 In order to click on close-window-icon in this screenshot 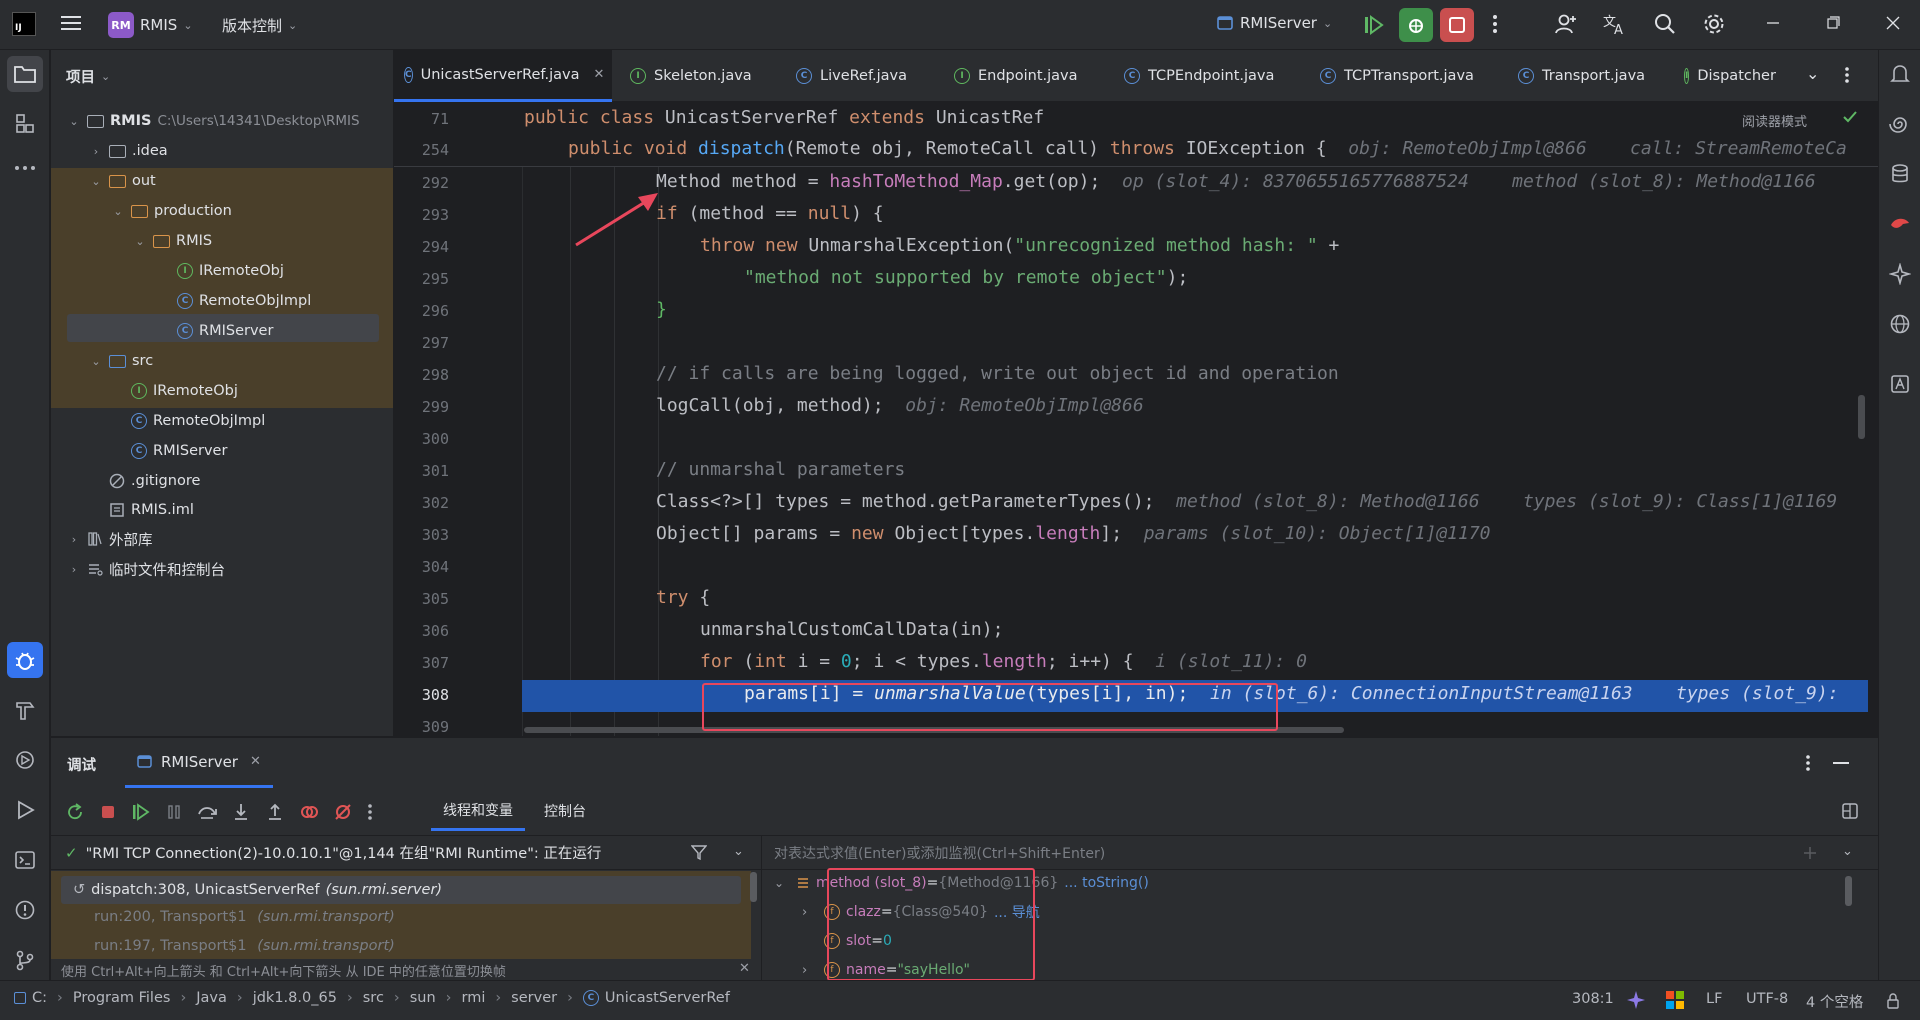, I will do `click(1893, 23)`.